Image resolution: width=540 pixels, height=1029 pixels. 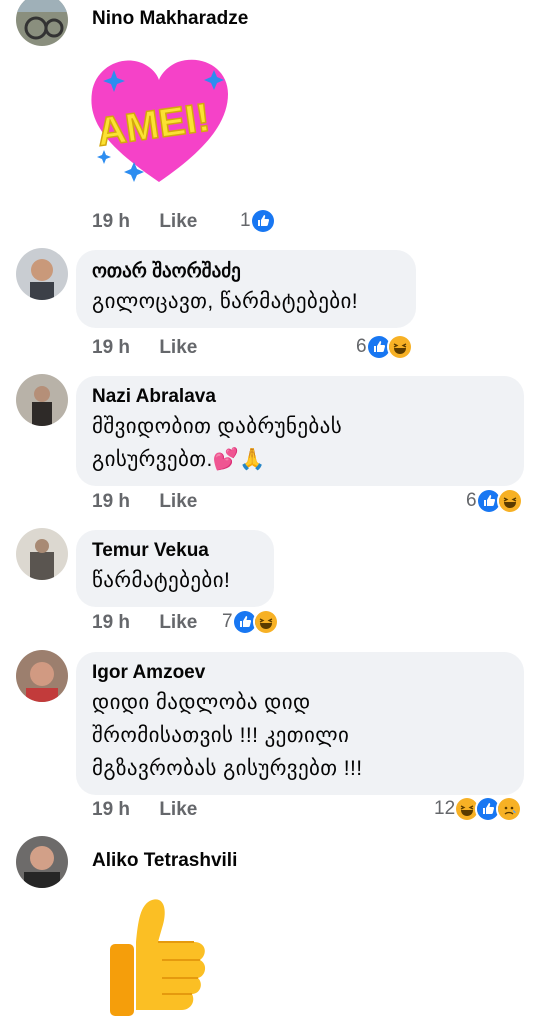 I want to click on reactions: 1, so click(x=258, y=221).